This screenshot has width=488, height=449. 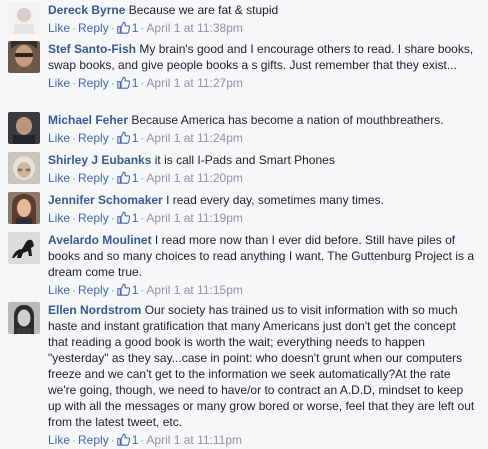 What do you see at coordinates (194, 138) in the screenshot?
I see `timestamp: April 1 at 11:24pm` at bounding box center [194, 138].